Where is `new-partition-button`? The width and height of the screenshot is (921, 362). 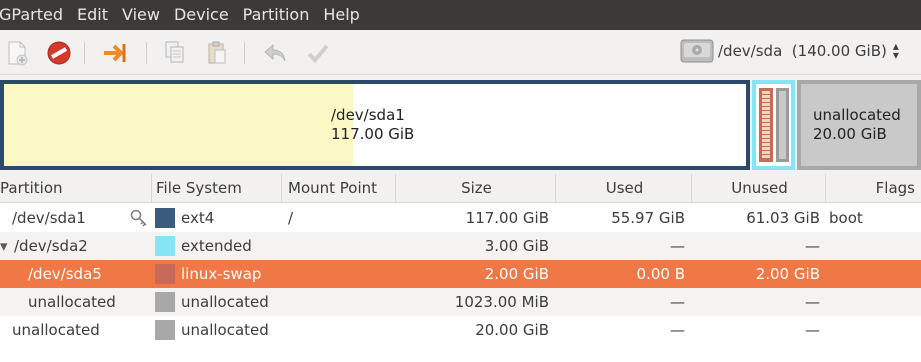 new-partition-button is located at coordinates (17, 53).